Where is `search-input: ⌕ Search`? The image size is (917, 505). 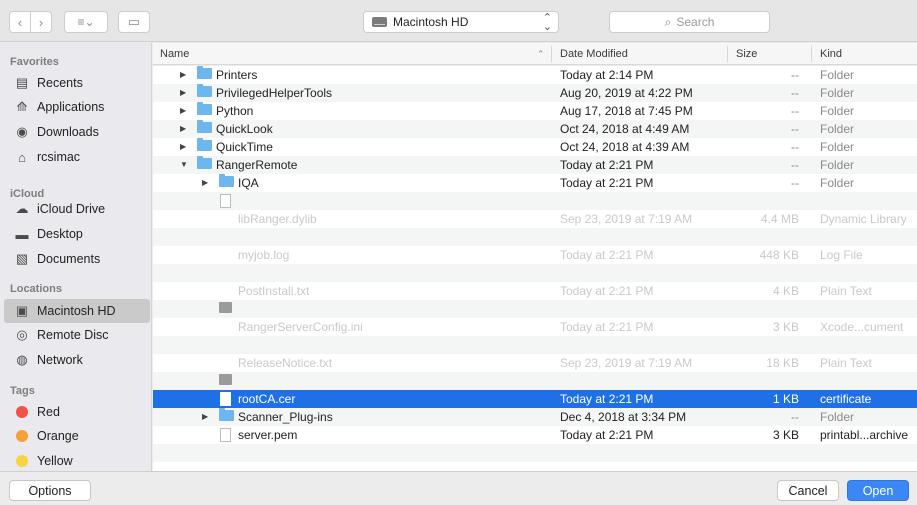
search-input: ⌕ Search is located at coordinates (689, 22).